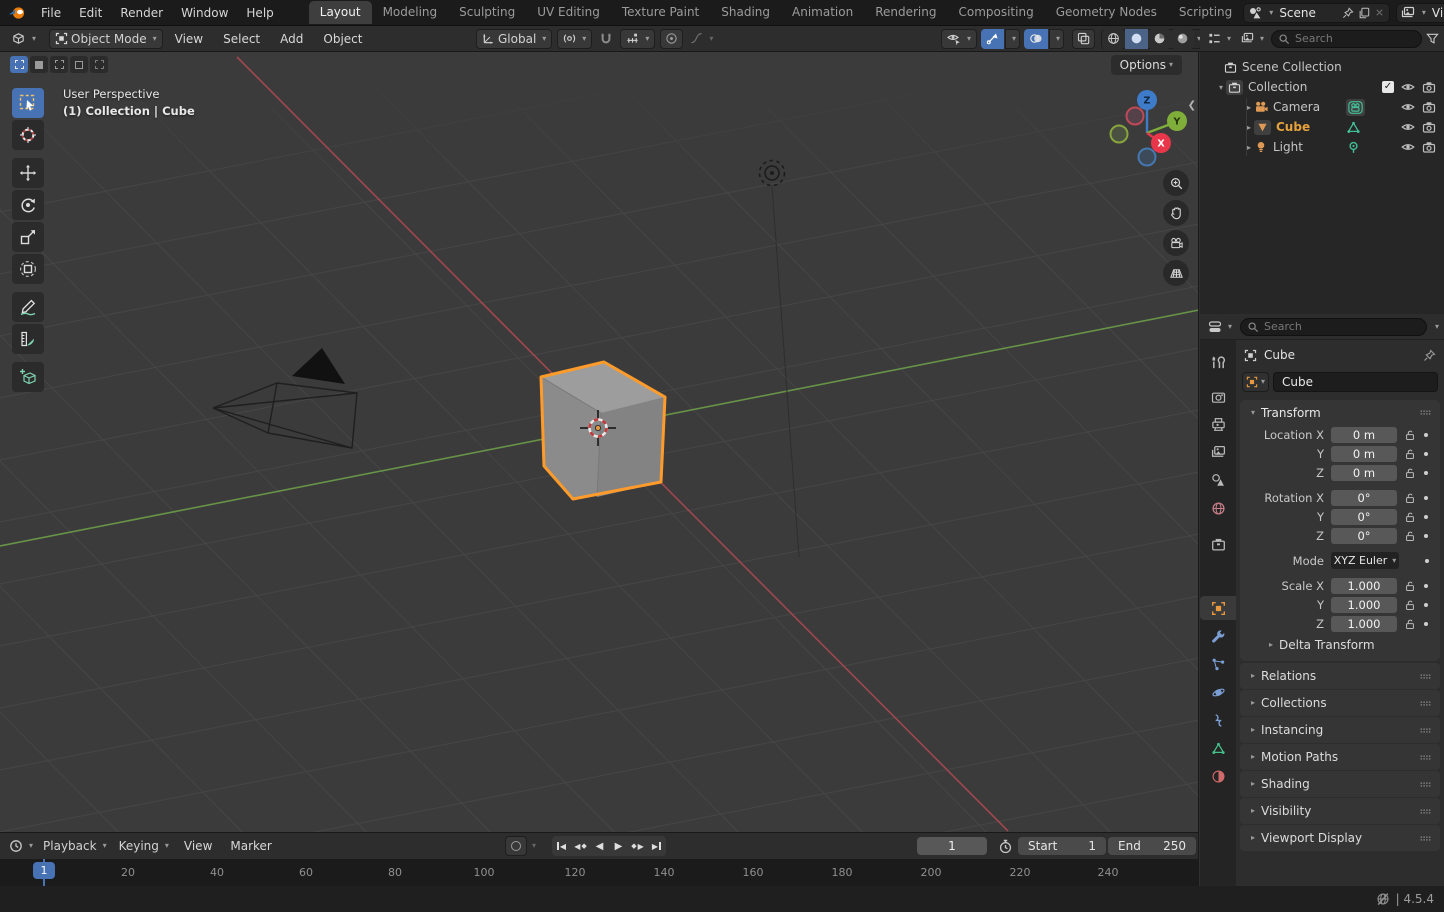  Describe the element at coordinates (99, 64) in the screenshot. I see `select-mode-intersect` at that location.